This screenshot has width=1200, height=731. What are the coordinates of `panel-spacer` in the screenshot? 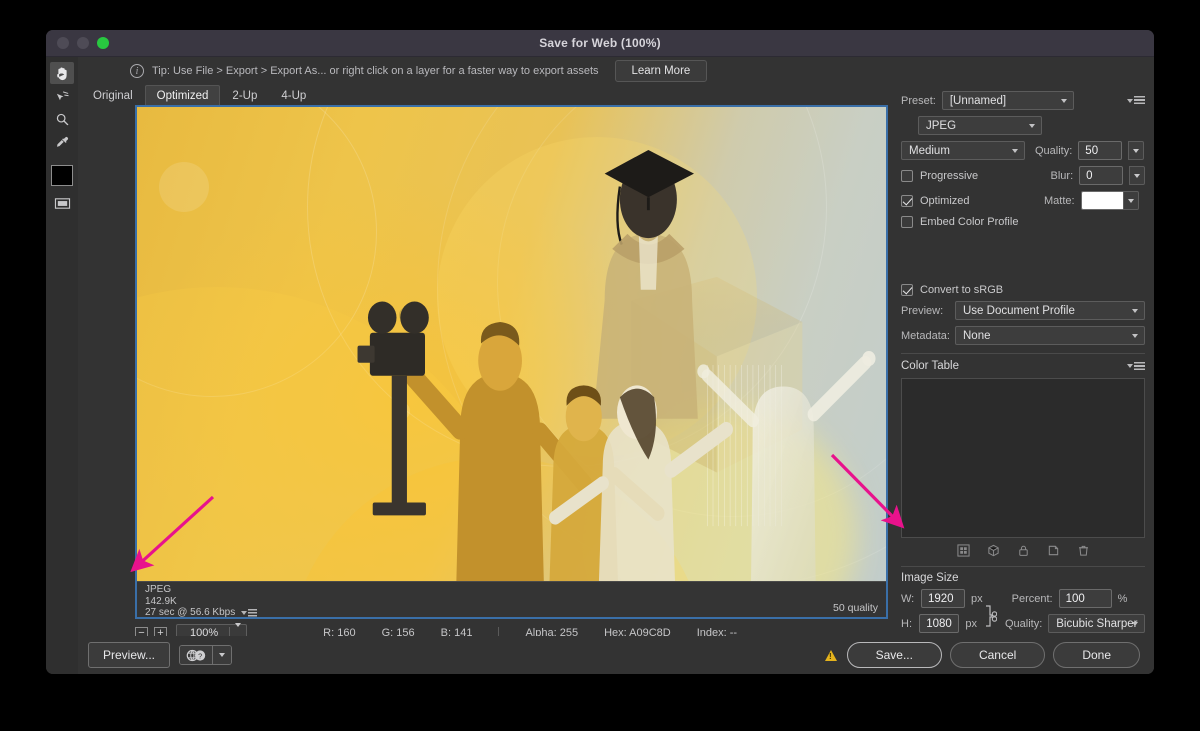 It's located at (1023, 258).